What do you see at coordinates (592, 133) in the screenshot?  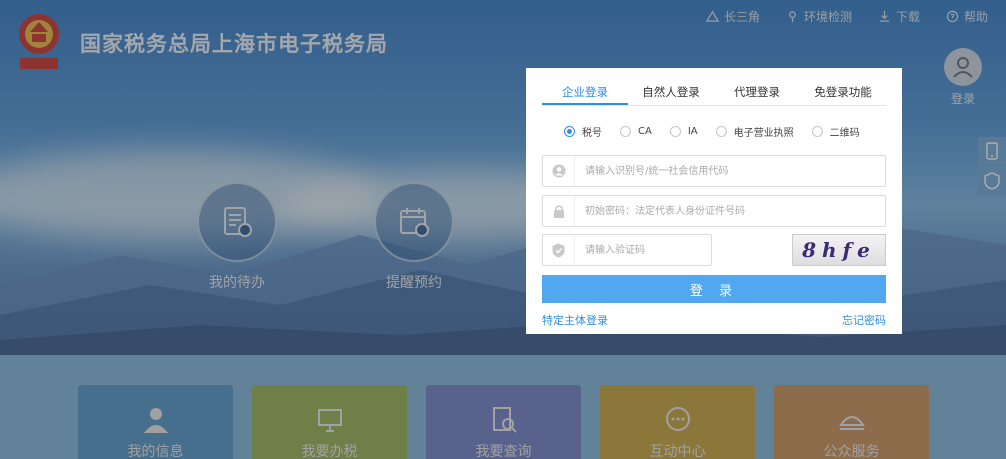 I see `radio-label: 税号` at bounding box center [592, 133].